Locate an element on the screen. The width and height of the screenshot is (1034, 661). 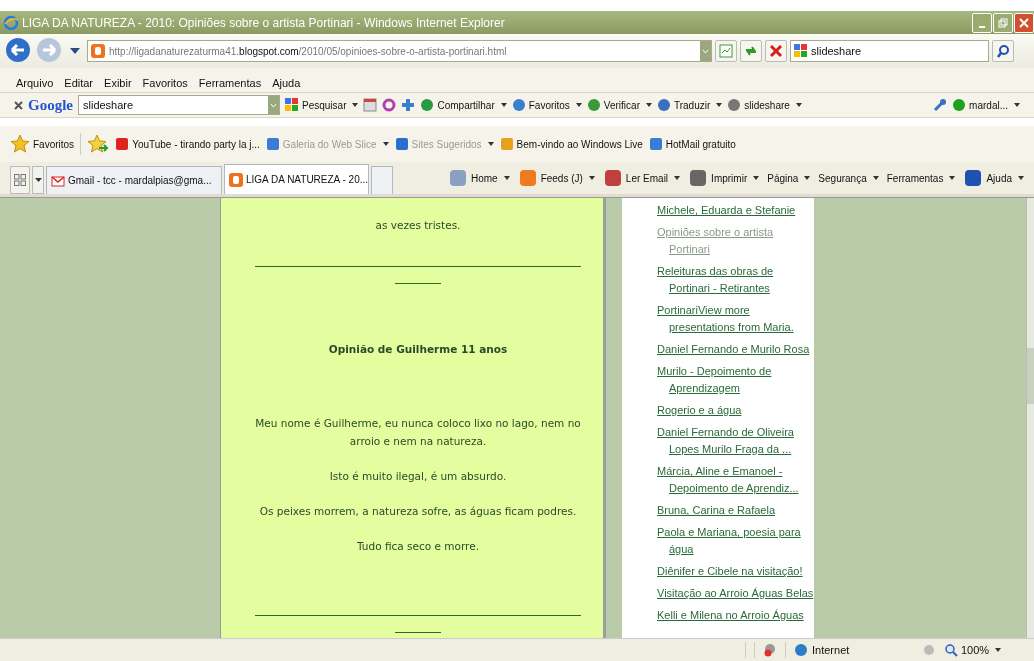
refresh-button is located at coordinates (751, 51).